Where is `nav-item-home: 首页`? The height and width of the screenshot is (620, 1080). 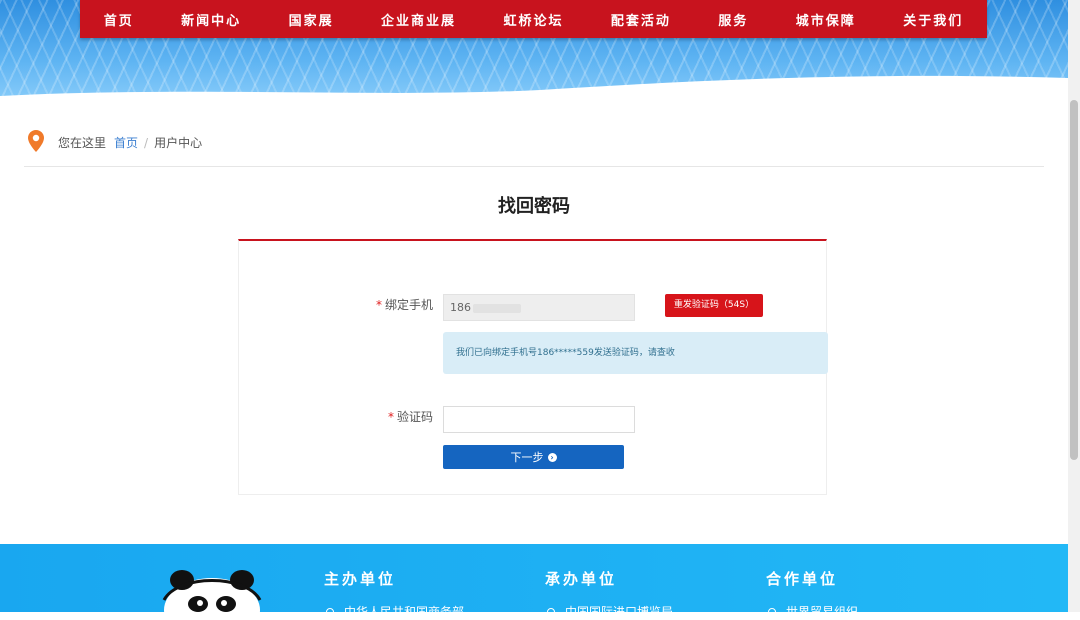
nav-item-home: 首页 is located at coordinates (119, 19).